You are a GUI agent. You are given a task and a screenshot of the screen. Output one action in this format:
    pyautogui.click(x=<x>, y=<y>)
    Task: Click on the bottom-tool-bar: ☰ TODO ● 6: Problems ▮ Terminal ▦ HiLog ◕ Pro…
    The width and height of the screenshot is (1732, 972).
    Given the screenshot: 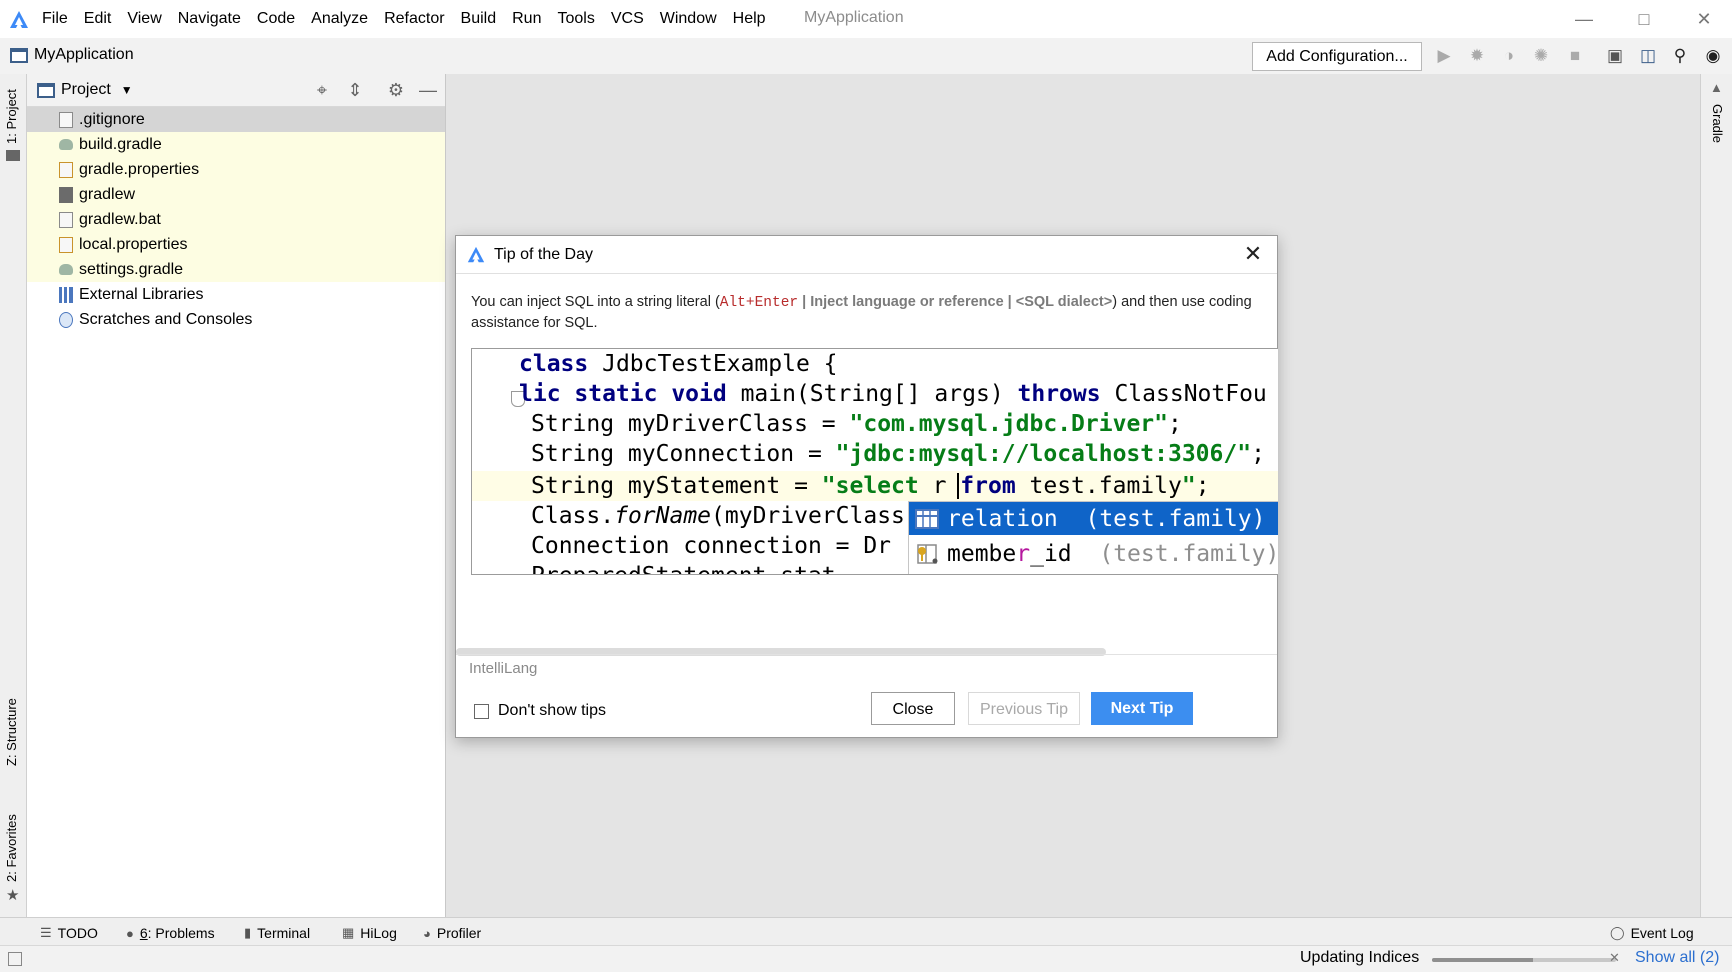 What is the action you would take?
    pyautogui.click(x=866, y=931)
    